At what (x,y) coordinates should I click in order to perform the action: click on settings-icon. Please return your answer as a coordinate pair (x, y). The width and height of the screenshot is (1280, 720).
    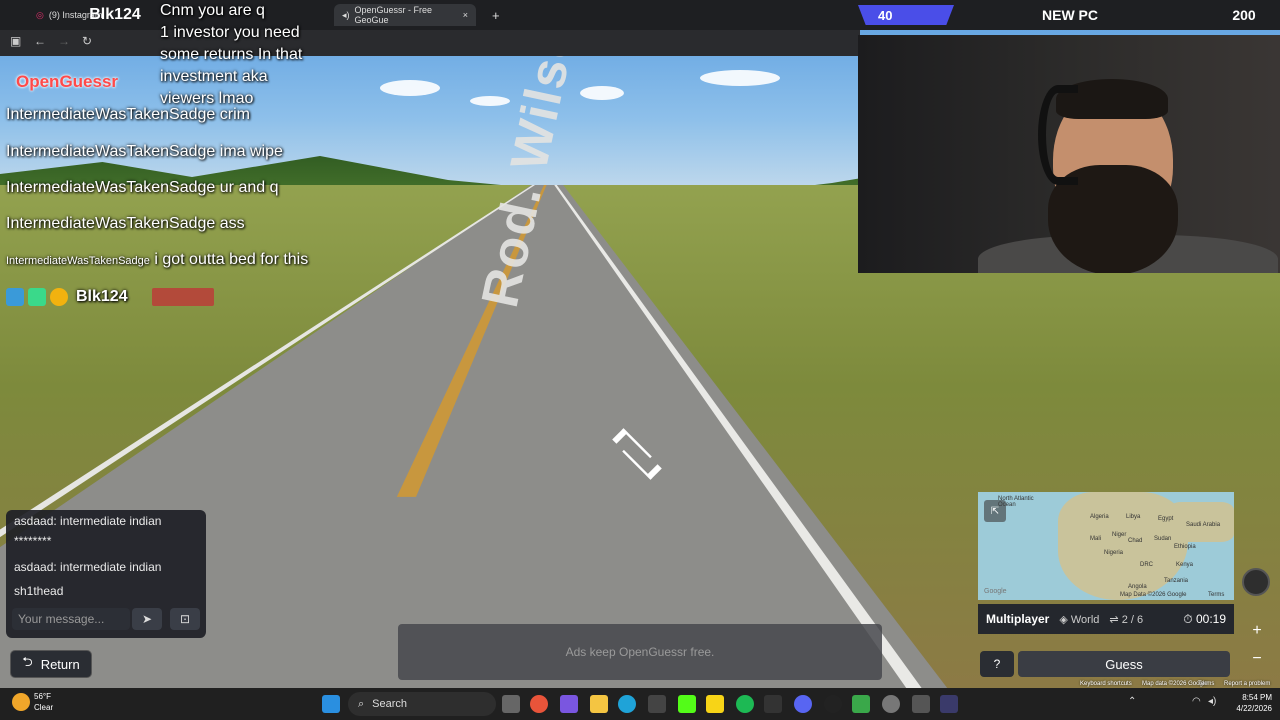
    Looking at the image, I should click on (891, 704).